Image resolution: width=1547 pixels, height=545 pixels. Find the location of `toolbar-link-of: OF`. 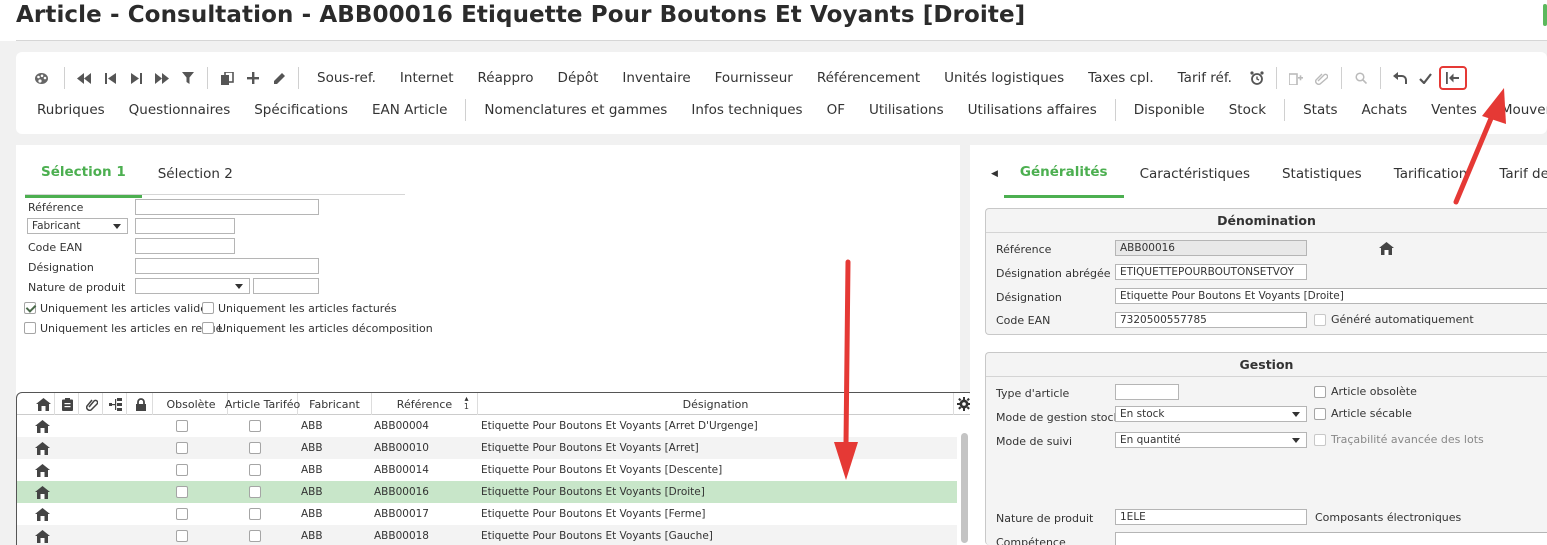

toolbar-link-of: OF is located at coordinates (836, 110).